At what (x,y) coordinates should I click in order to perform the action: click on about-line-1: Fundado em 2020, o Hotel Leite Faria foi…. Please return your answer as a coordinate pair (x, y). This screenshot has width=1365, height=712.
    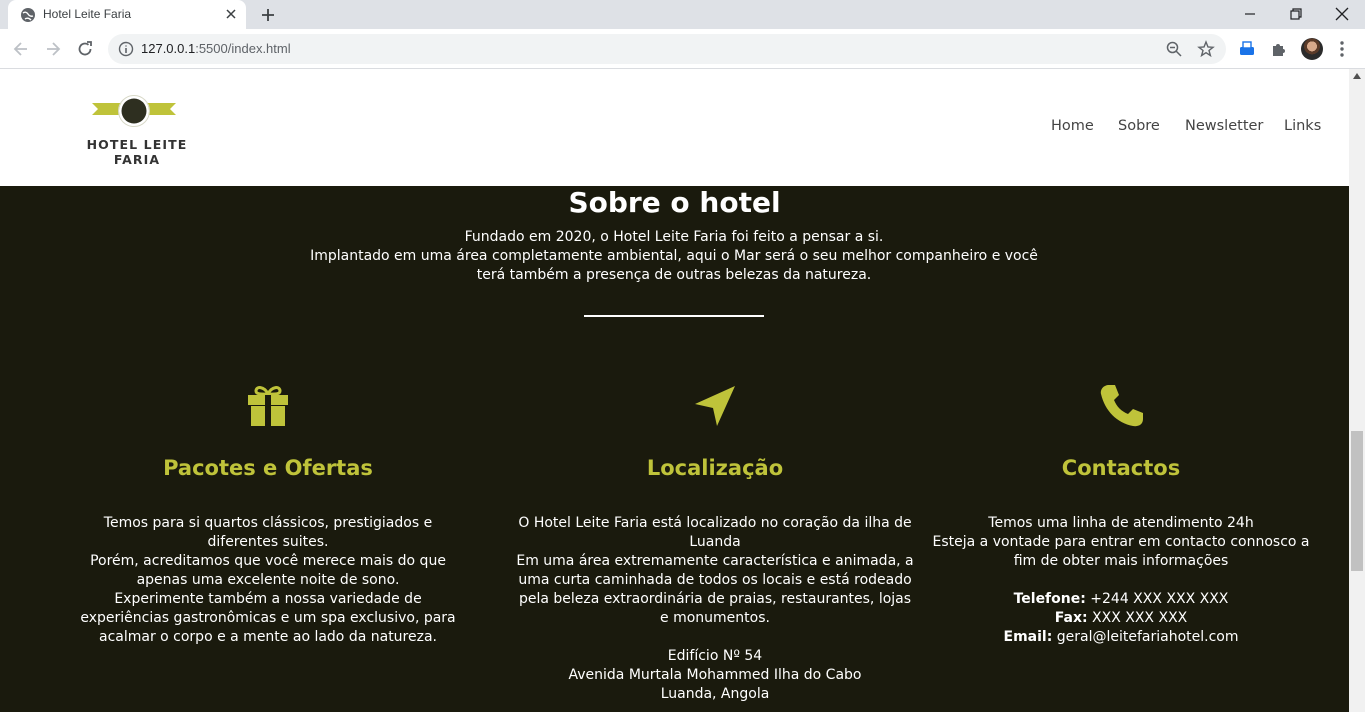
    Looking at the image, I should click on (674, 237).